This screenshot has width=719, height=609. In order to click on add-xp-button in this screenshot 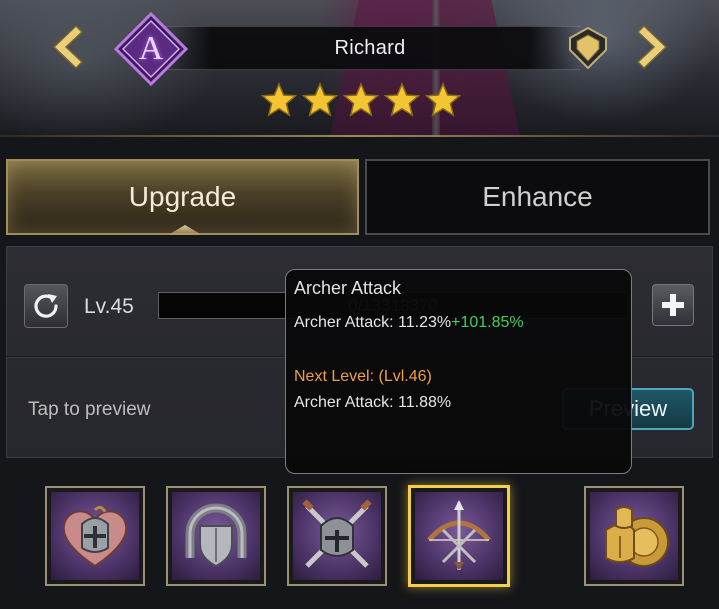, I will do `click(673, 305)`.